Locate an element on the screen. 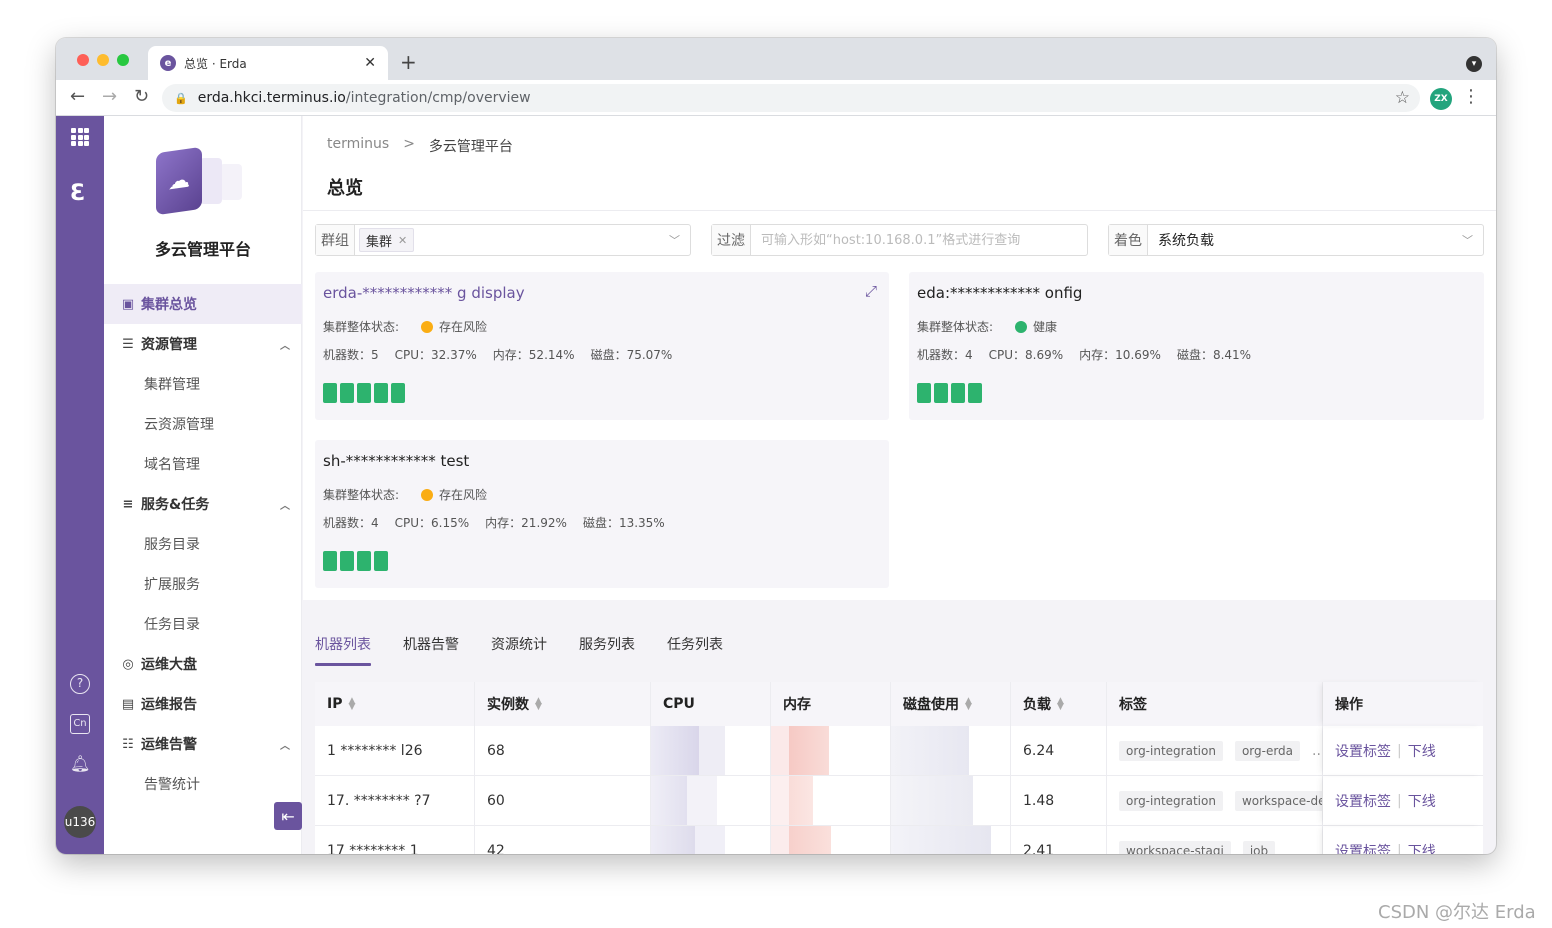 Image resolution: width=1552 pixels, height=928 pixels. filter-search-input is located at coordinates (919, 240).